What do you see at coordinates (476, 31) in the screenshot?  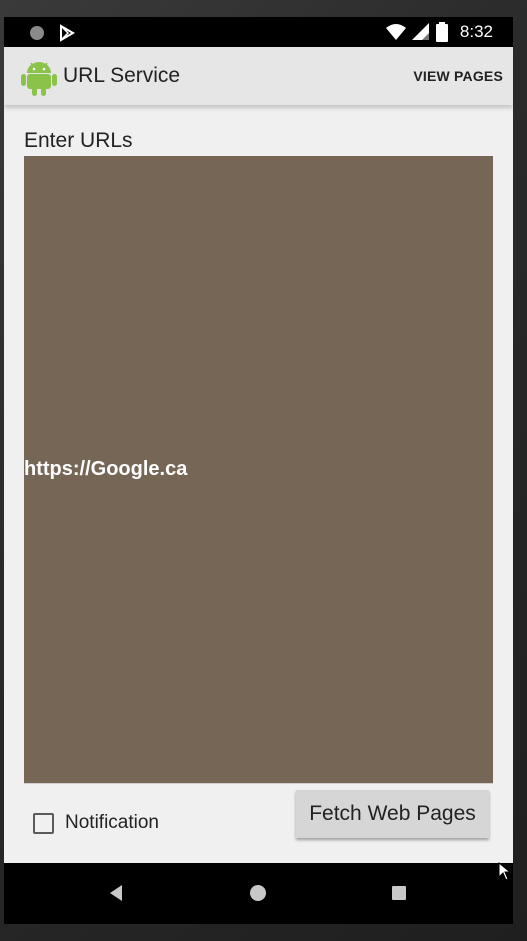 I see `status-time: 8:32` at bounding box center [476, 31].